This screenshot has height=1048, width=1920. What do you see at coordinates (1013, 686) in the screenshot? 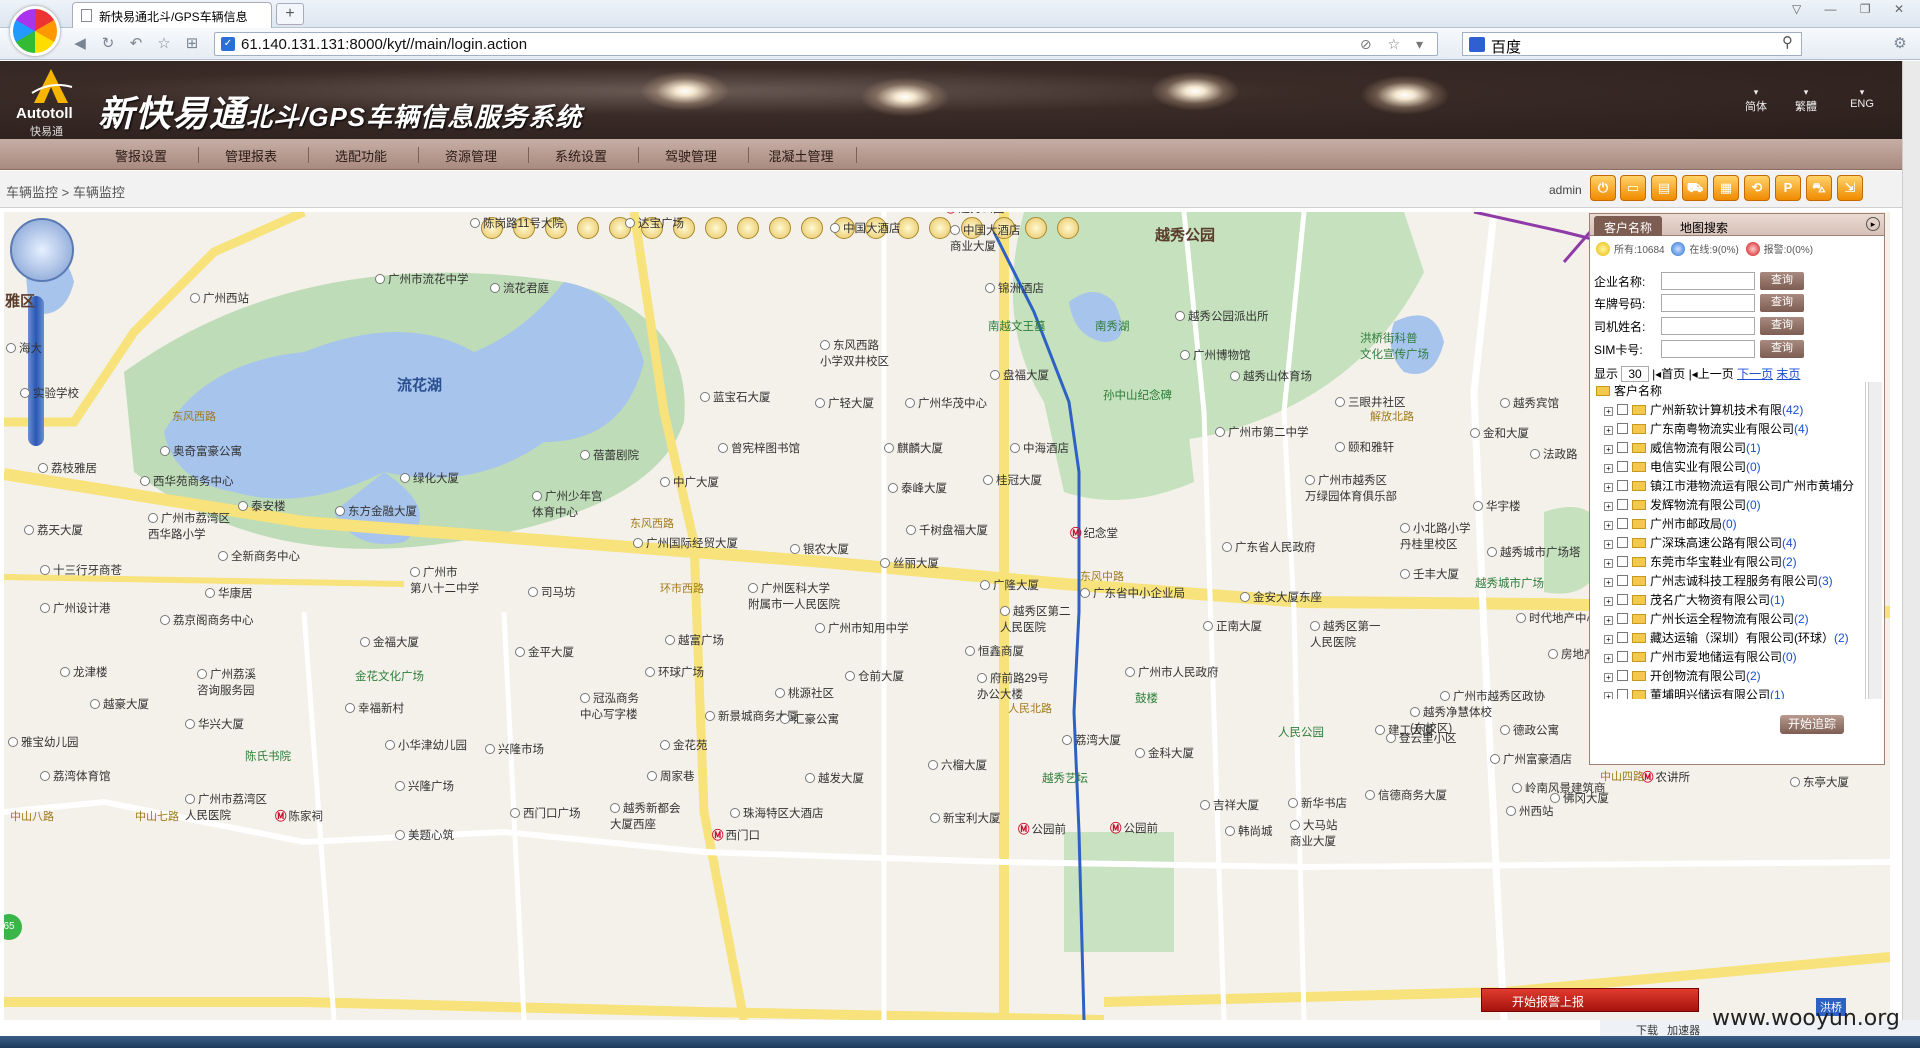
I see `map-label: 府前路29号 办公大楼` at bounding box center [1013, 686].